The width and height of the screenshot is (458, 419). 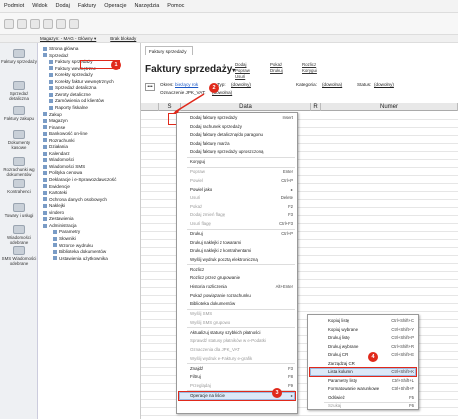 I want to click on badge-4: 4, so click(x=373, y=357).